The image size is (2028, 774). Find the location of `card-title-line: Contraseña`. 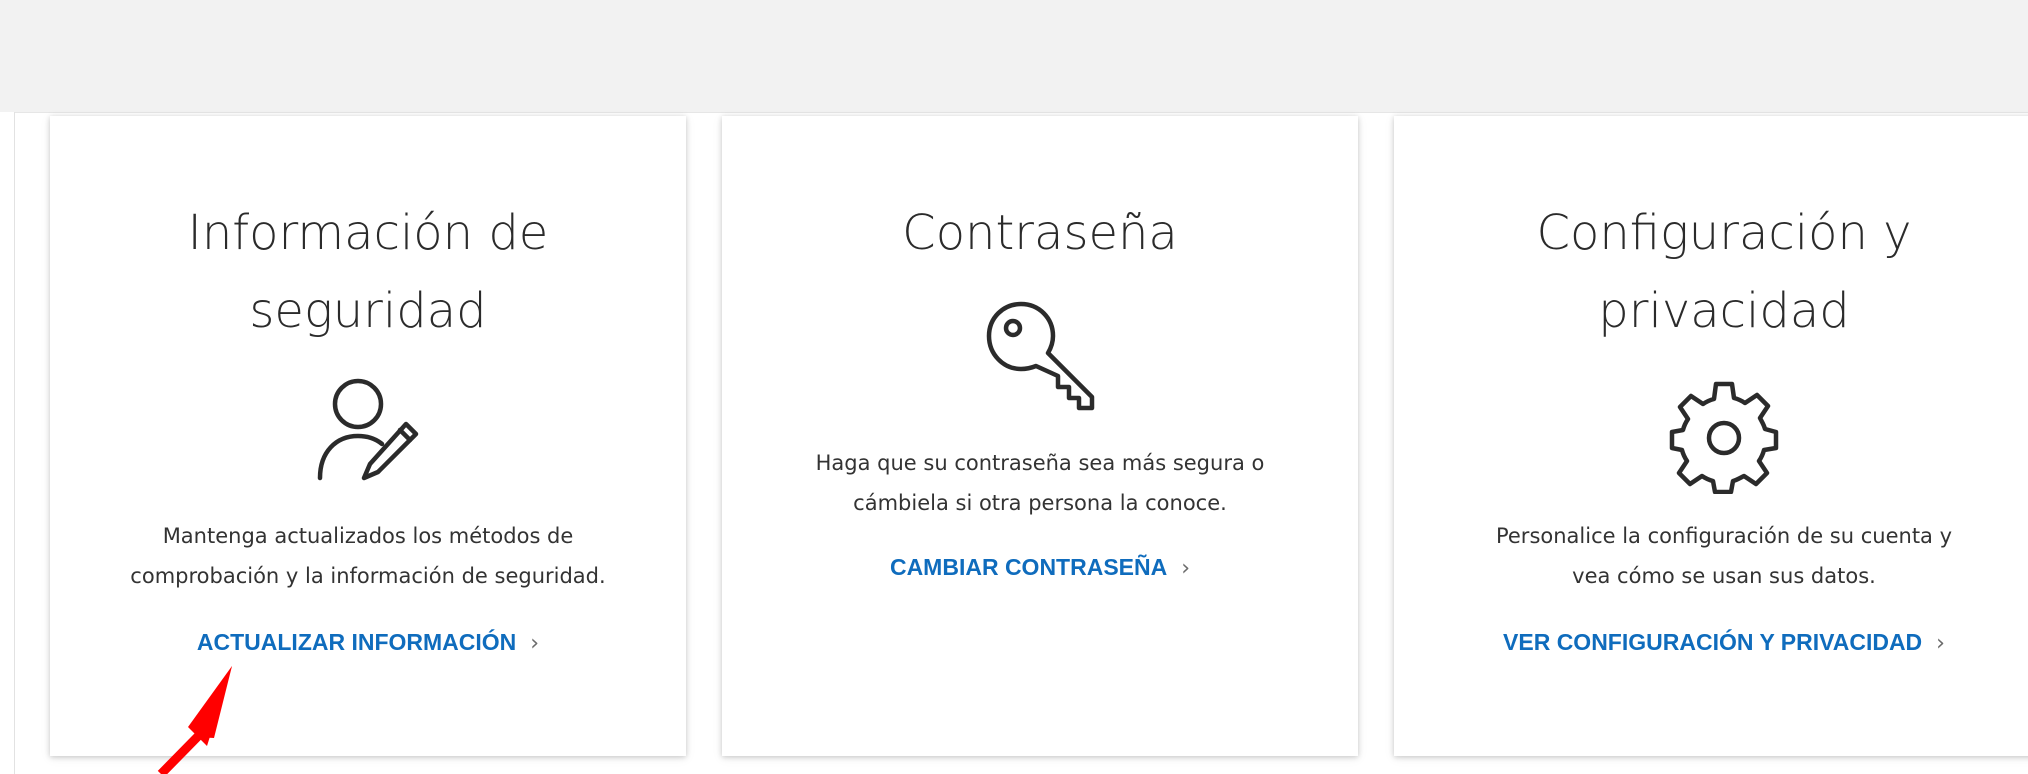

card-title-line: Contraseña is located at coordinates (1040, 233).